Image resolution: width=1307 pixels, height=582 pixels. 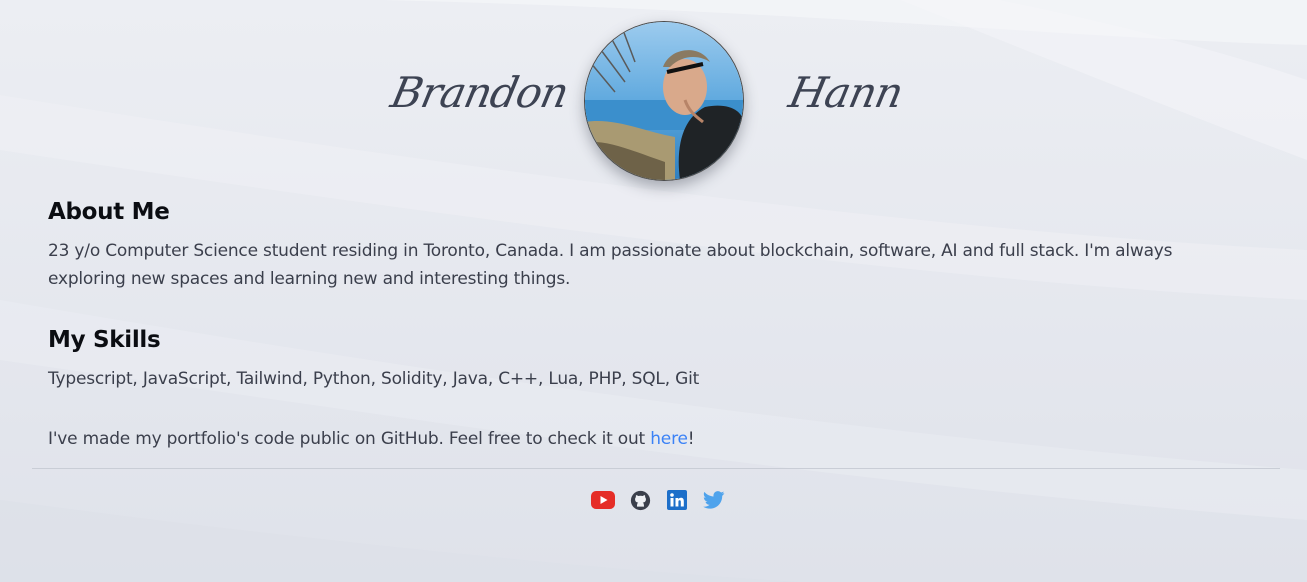 I want to click on youtube-link, so click(x=603, y=500).